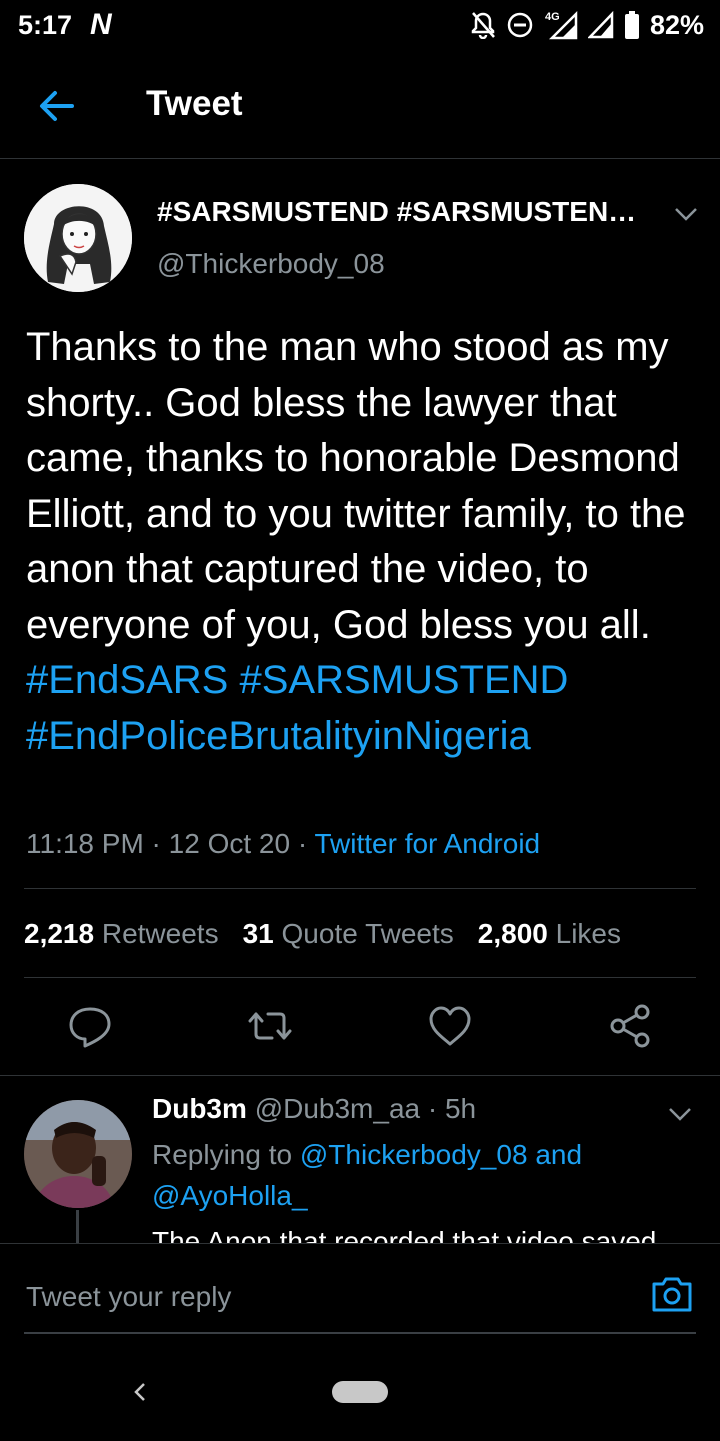 The image size is (720, 1441). What do you see at coordinates (222, 1154) in the screenshot?
I see `replying-prefix: Replying to` at bounding box center [222, 1154].